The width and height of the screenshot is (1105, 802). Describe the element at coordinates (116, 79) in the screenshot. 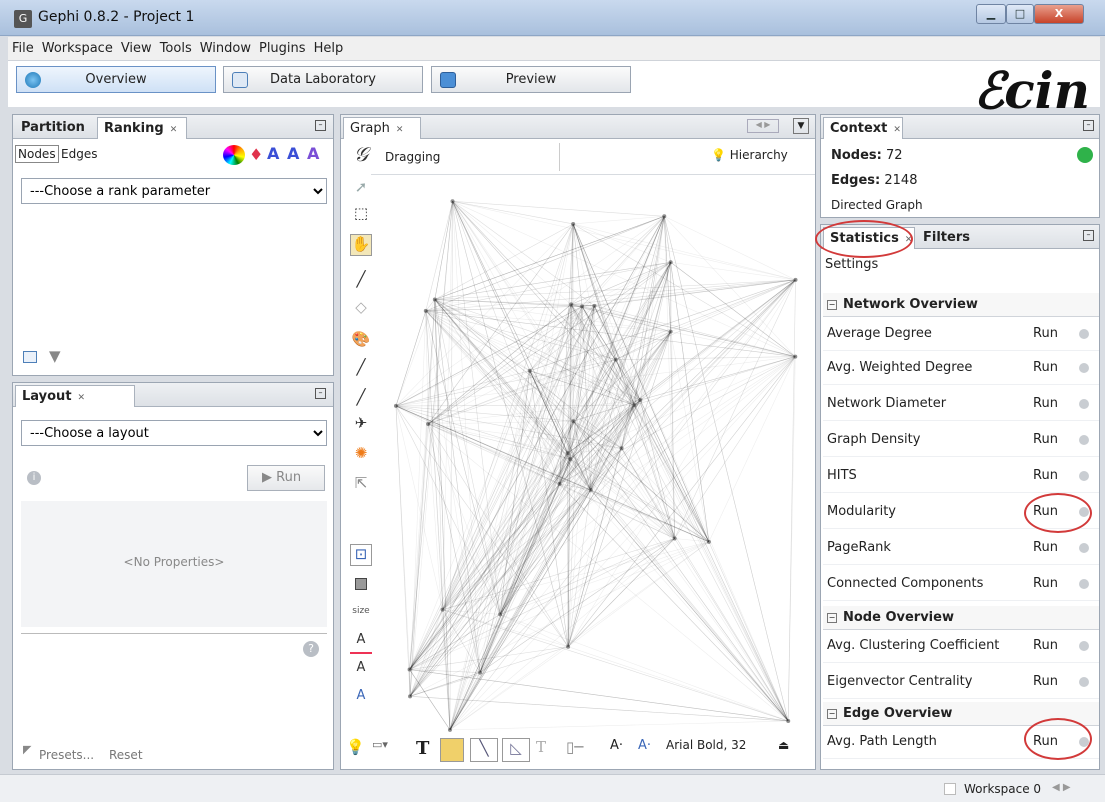

I see `overview-mode-button: Overview` at that location.